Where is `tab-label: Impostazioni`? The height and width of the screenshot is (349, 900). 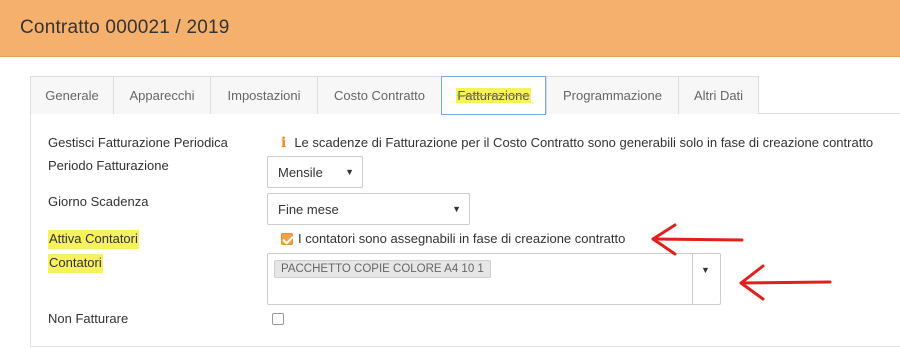 tab-label: Impostazioni is located at coordinates (264, 95).